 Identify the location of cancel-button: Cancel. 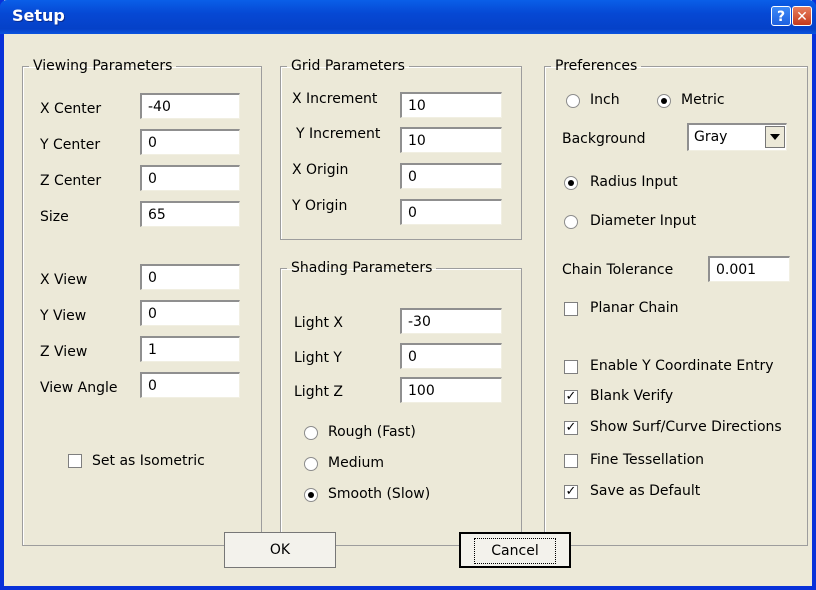
(515, 550).